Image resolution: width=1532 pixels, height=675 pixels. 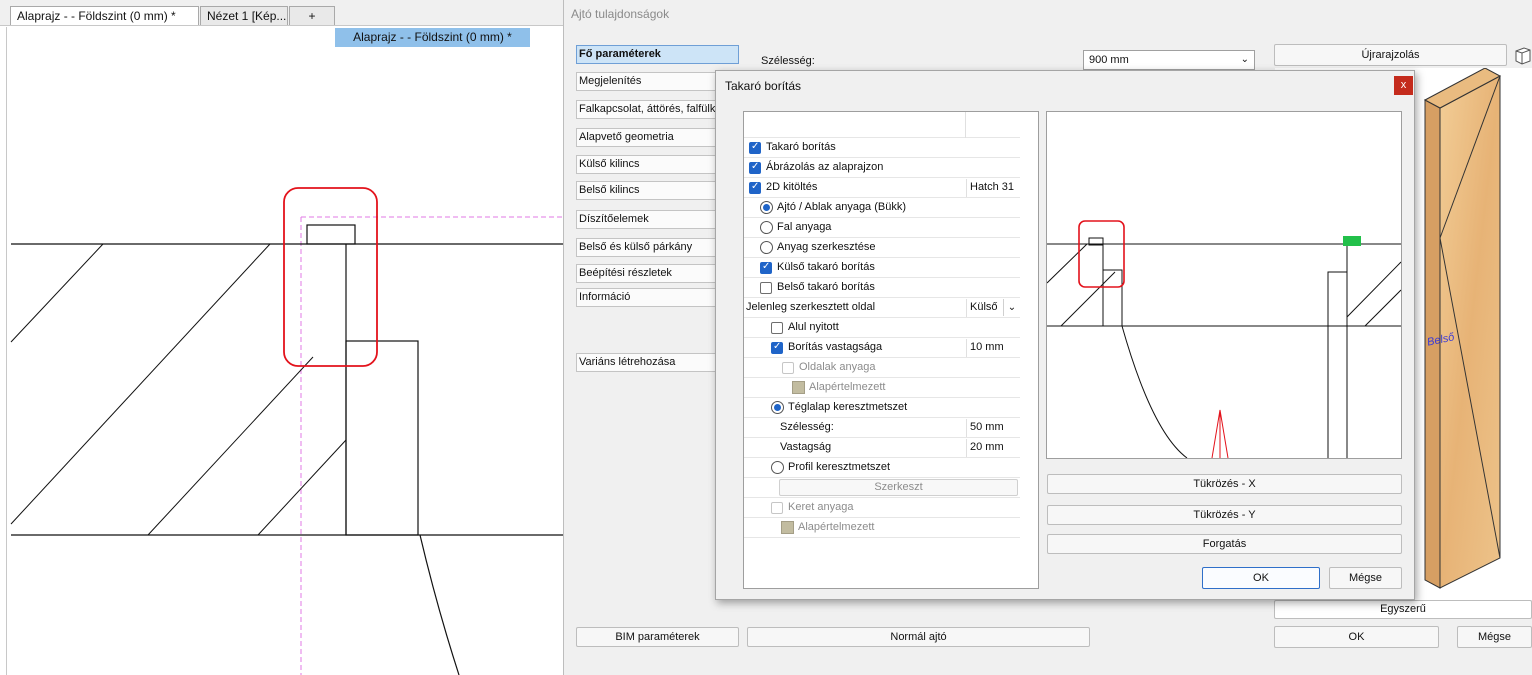 I want to click on list-header, so click(x=882, y=125).